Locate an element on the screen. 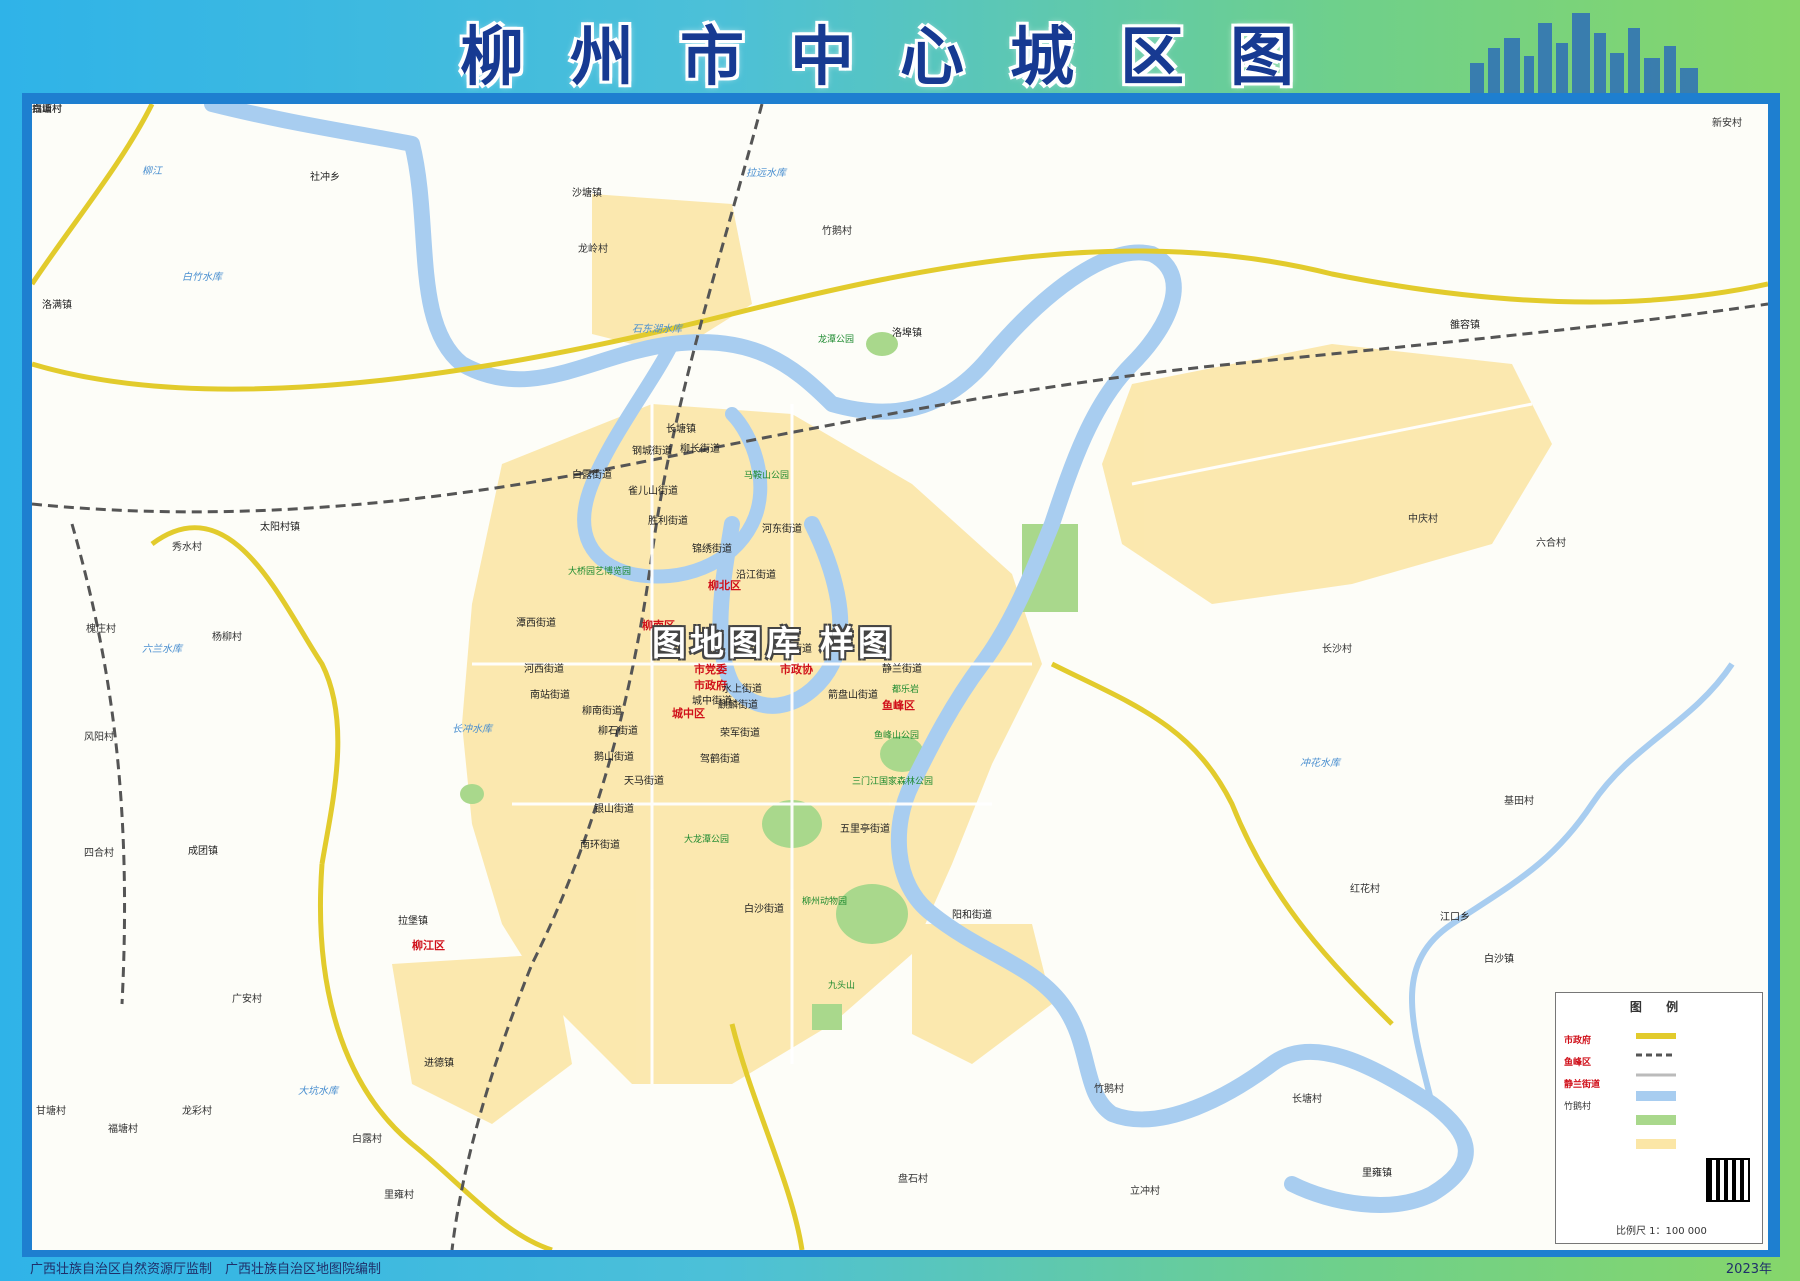 The height and width of the screenshot is (1281, 1800). map-label-64: 石东湖水库 is located at coordinates (657, 329).